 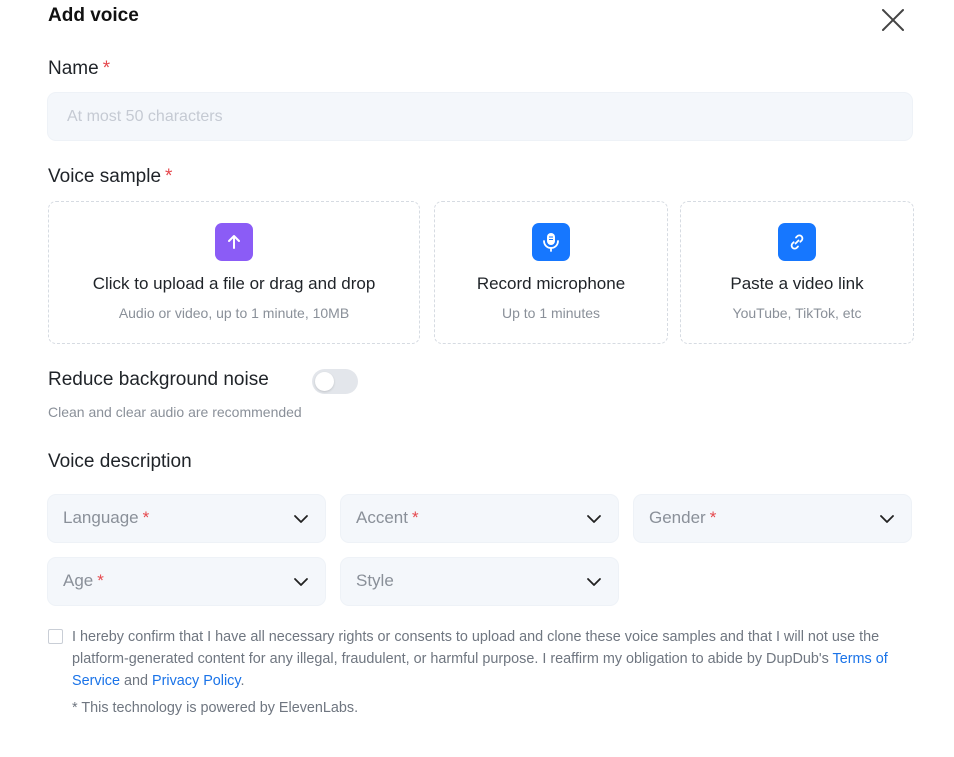 What do you see at coordinates (120, 461) in the screenshot?
I see `voice-description-label: Voice description` at bounding box center [120, 461].